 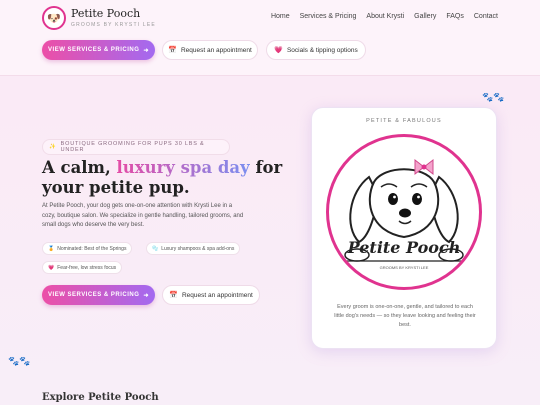 I want to click on card-title: PETITE & FABULOUS, so click(x=404, y=121).